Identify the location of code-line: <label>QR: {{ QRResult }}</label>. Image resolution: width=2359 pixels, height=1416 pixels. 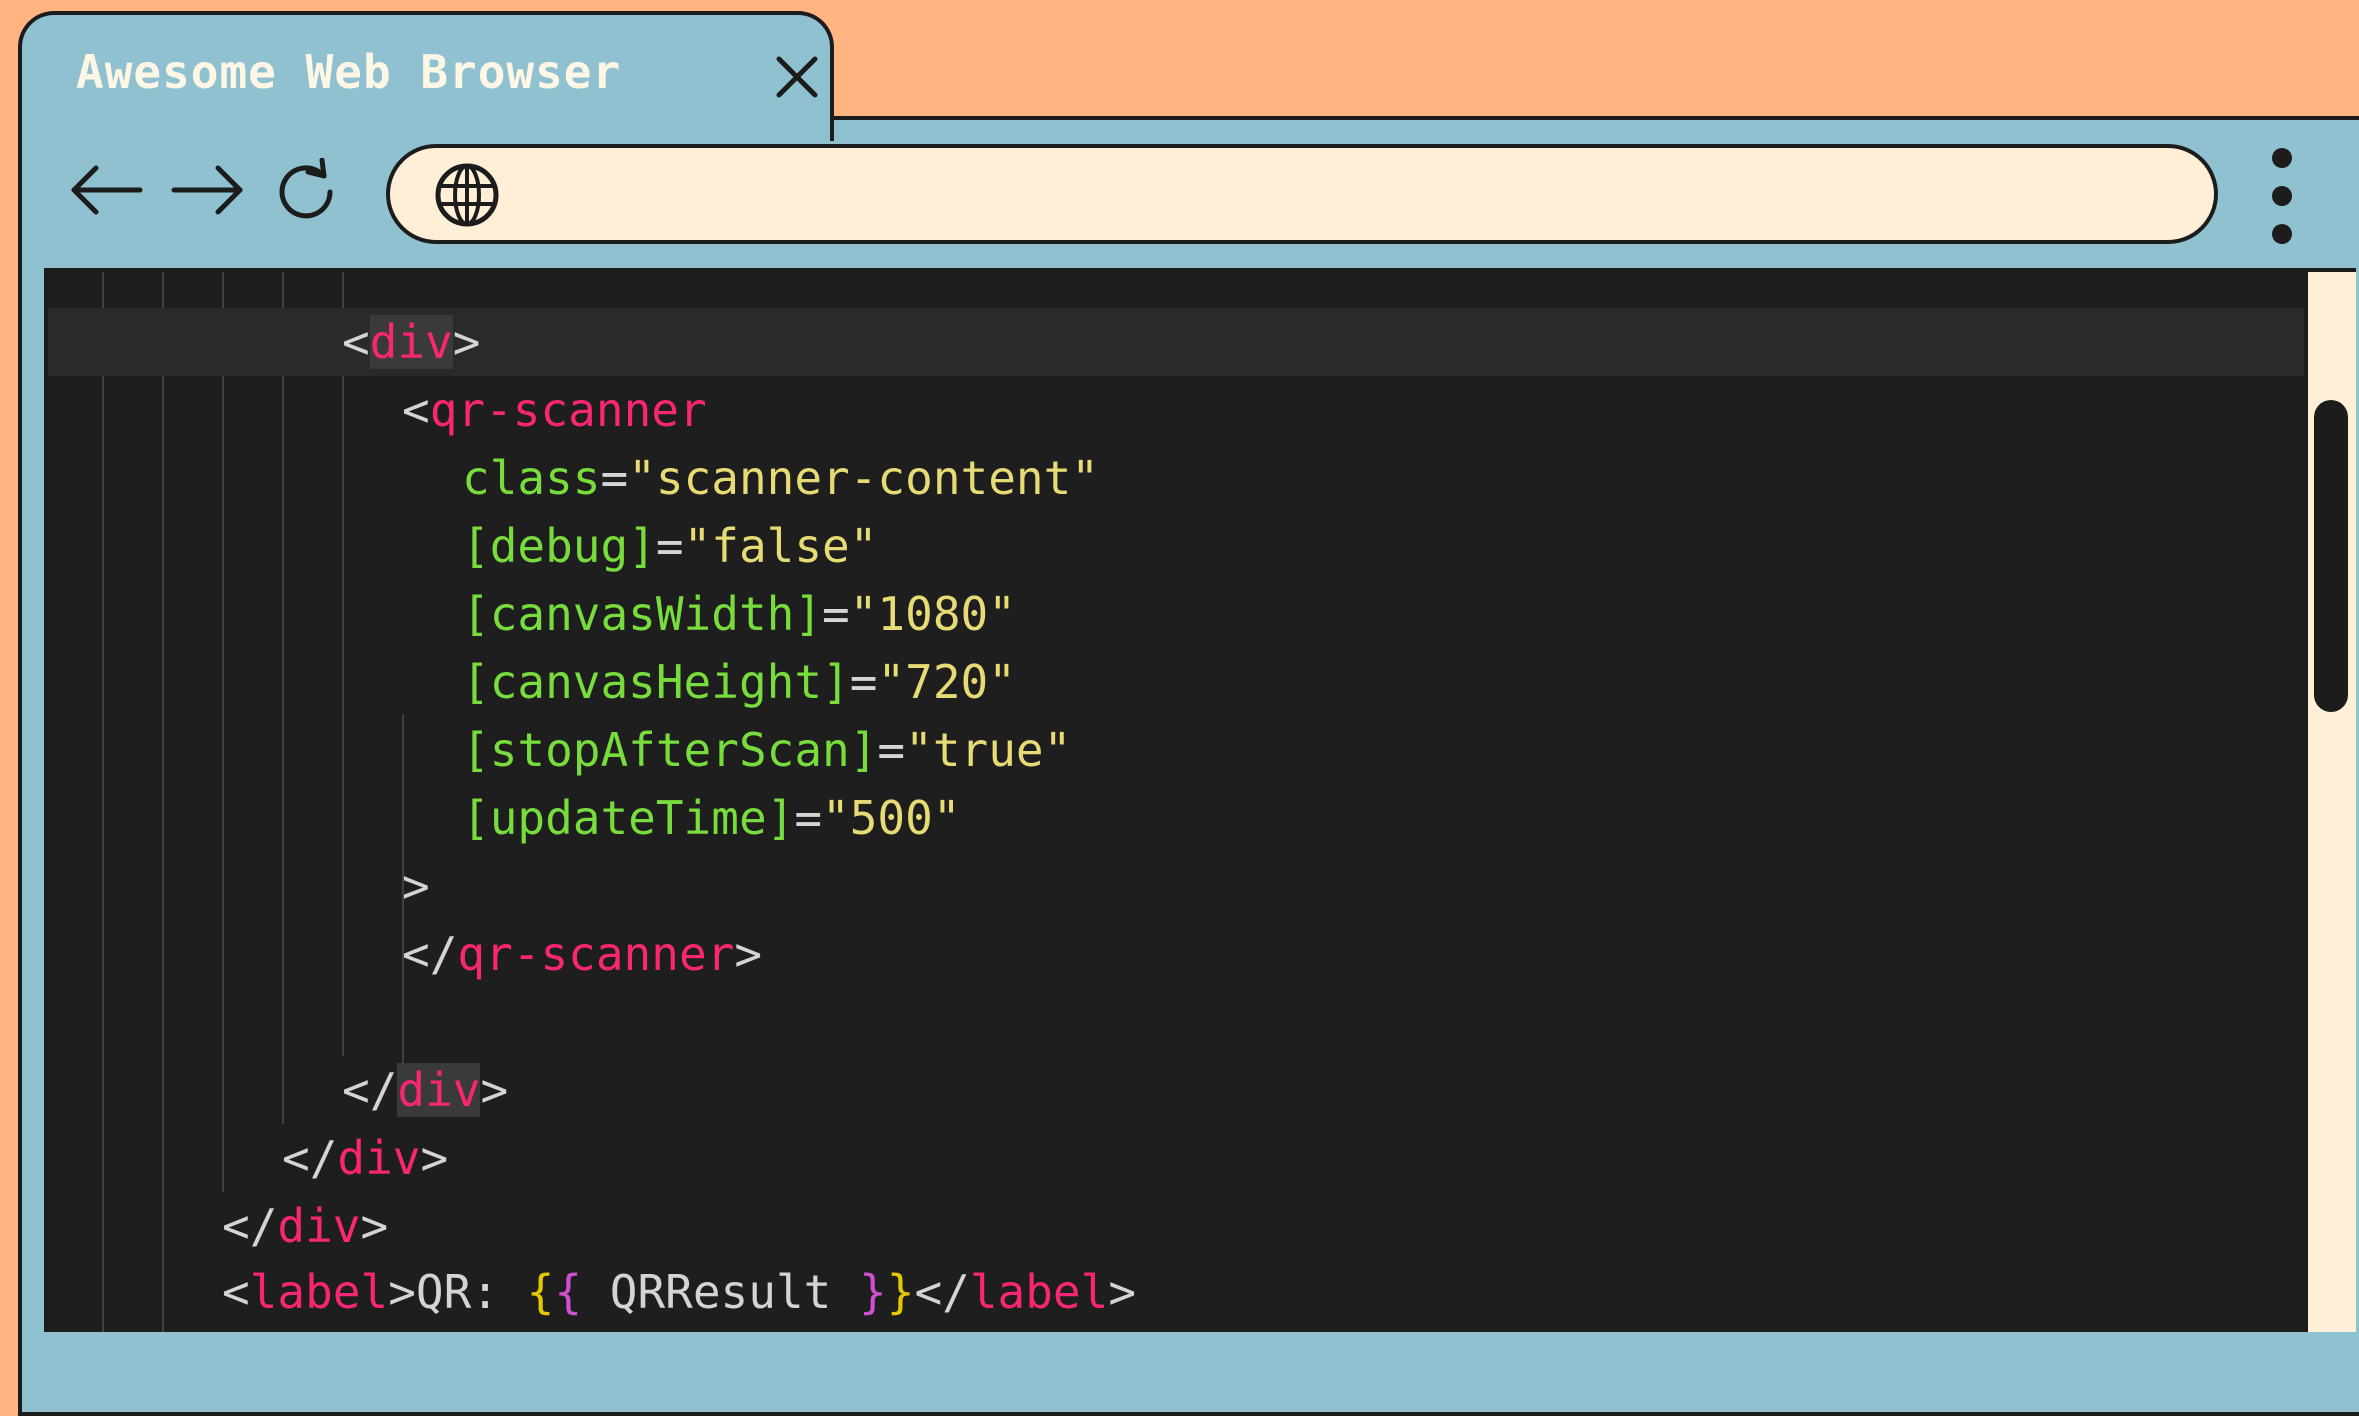
(679, 1292).